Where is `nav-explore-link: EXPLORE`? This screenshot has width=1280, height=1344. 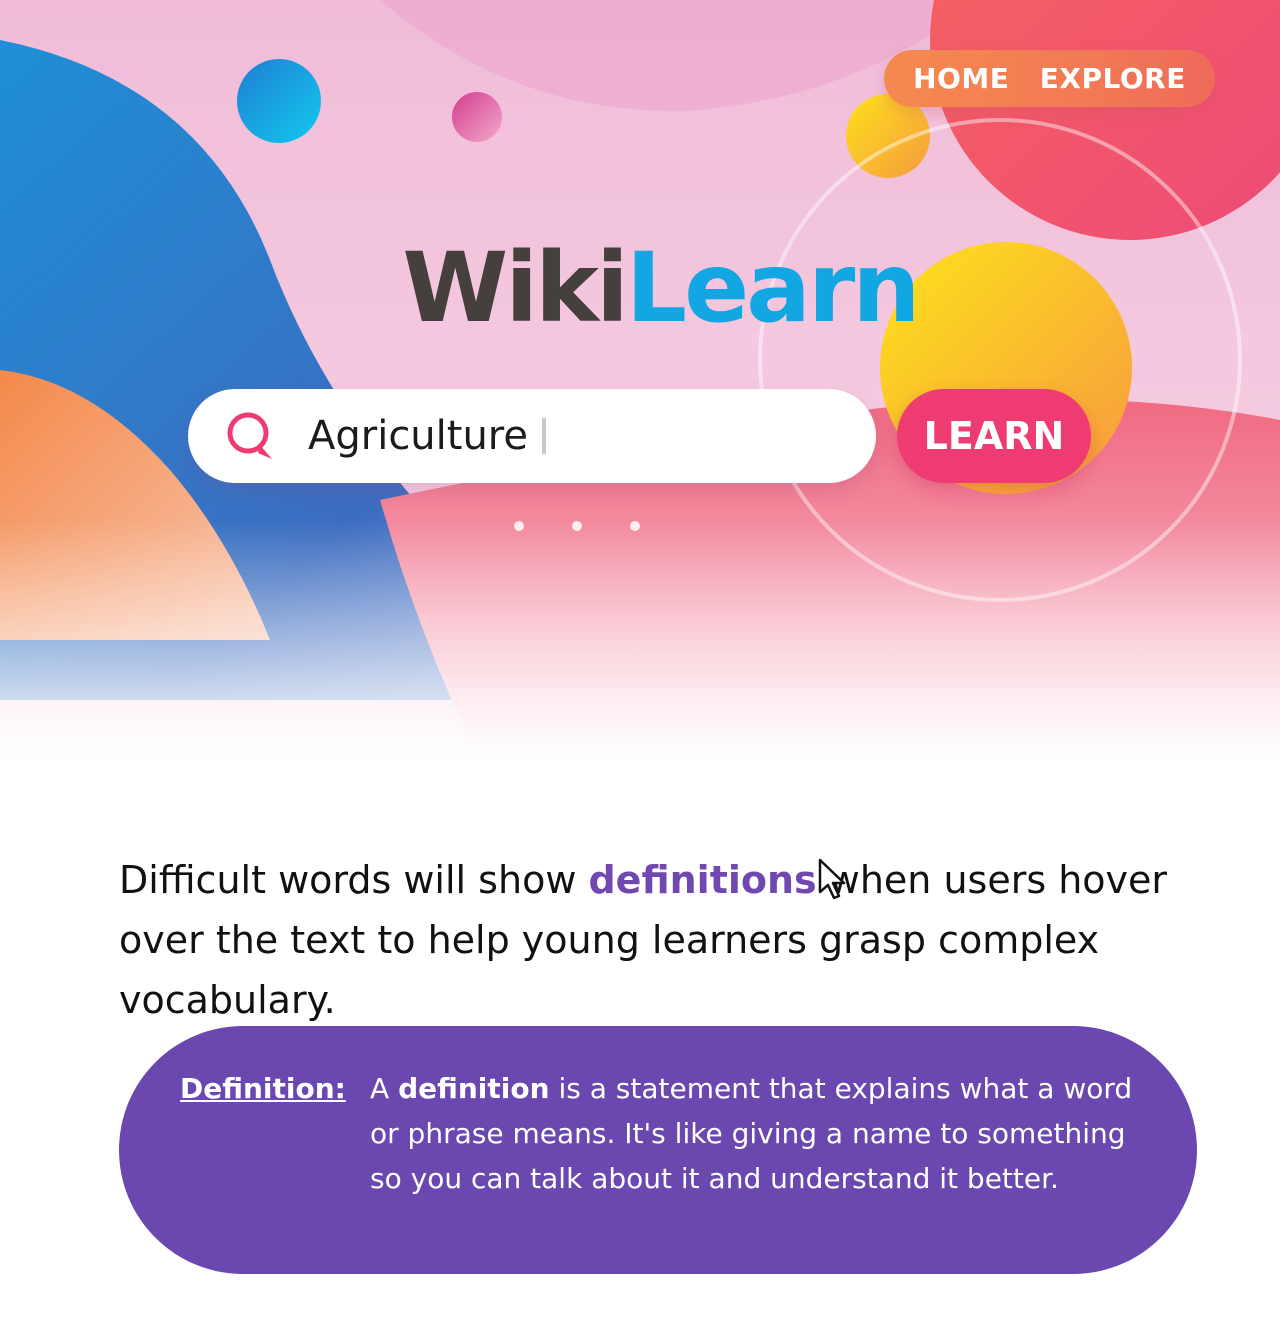 nav-explore-link: EXPLORE is located at coordinates (1113, 78).